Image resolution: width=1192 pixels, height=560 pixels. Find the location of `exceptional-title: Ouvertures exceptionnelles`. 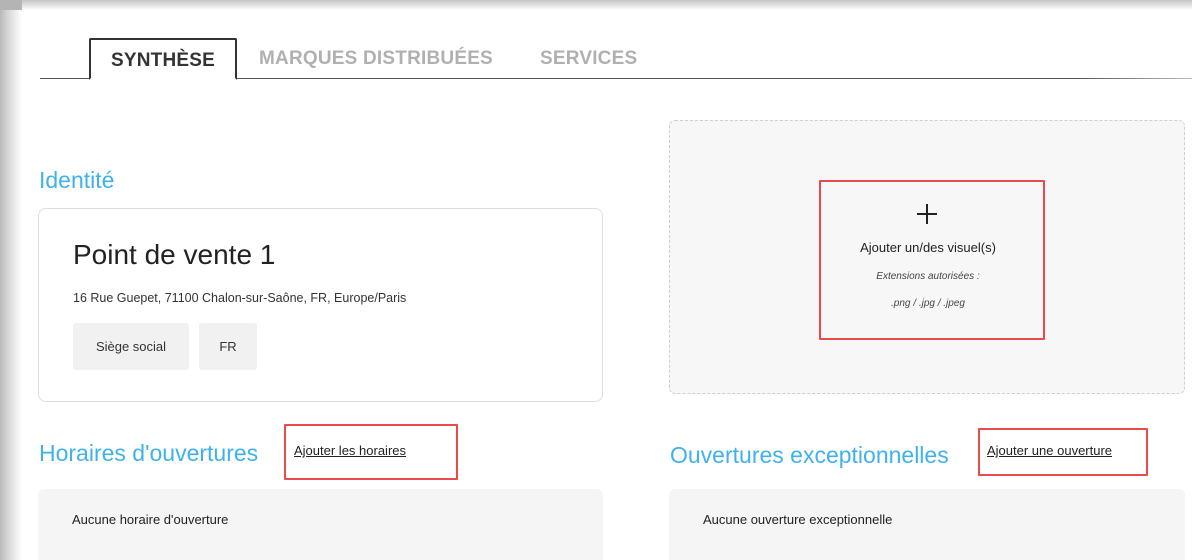

exceptional-title: Ouvertures exceptionnelles is located at coordinates (809, 455).